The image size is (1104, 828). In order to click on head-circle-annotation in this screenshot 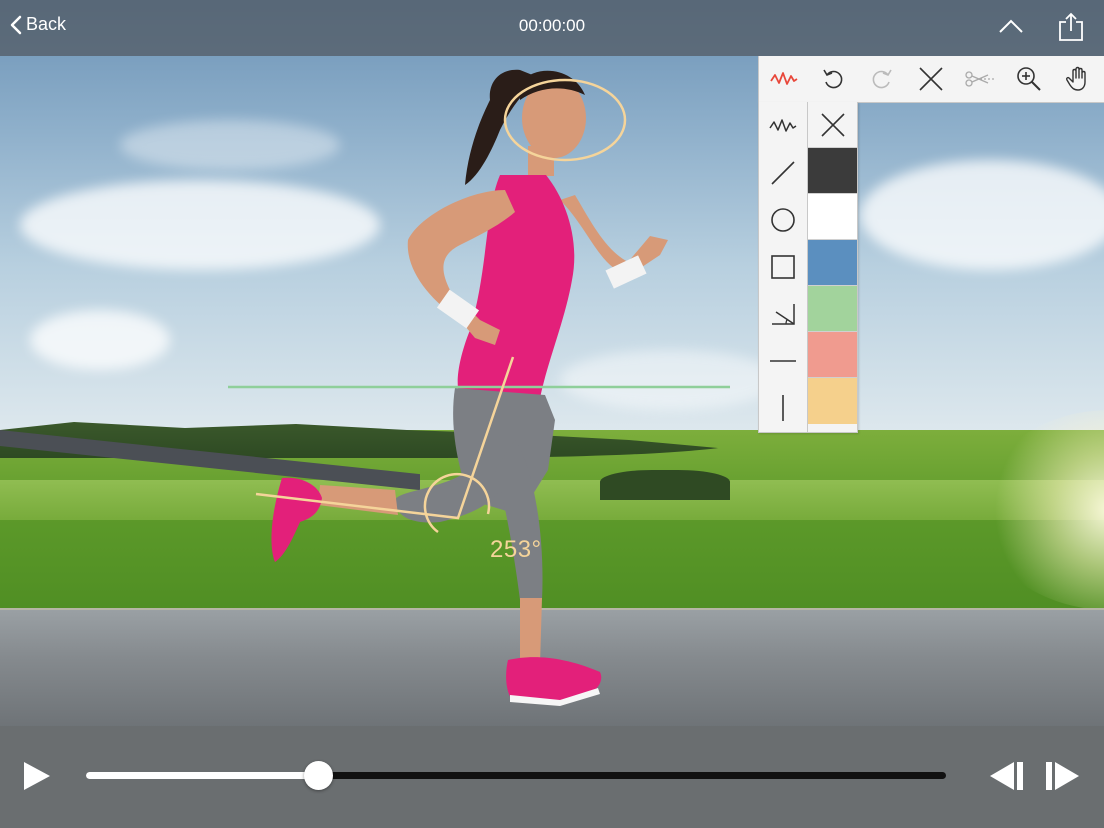, I will do `click(565, 120)`.